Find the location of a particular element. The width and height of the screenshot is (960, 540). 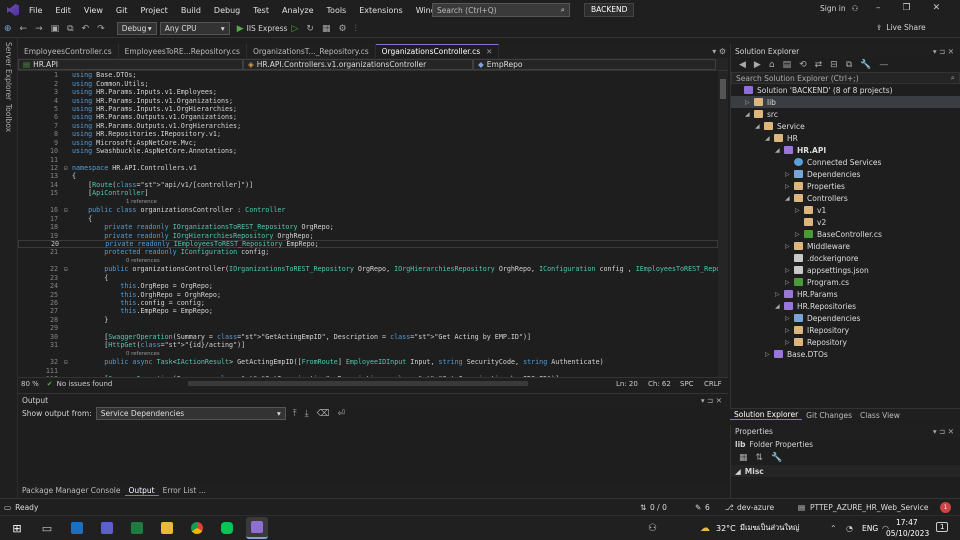

notification-count: 1 is located at coordinates (942, 527).